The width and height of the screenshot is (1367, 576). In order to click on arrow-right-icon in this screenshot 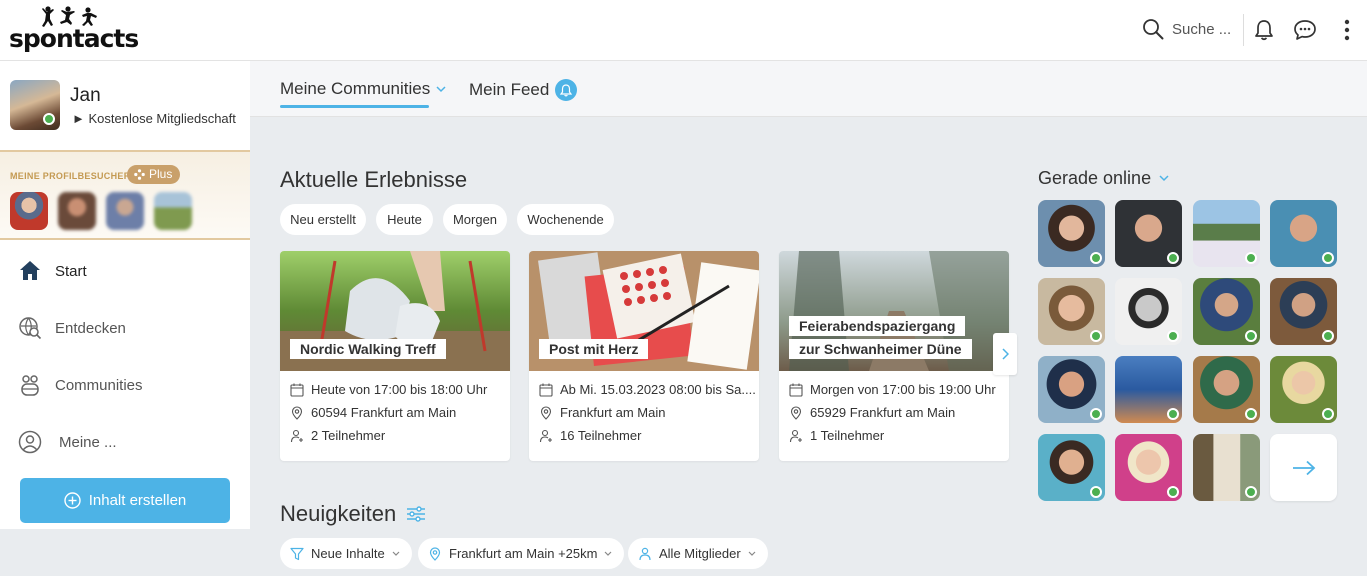, I will do `click(1303, 467)`.